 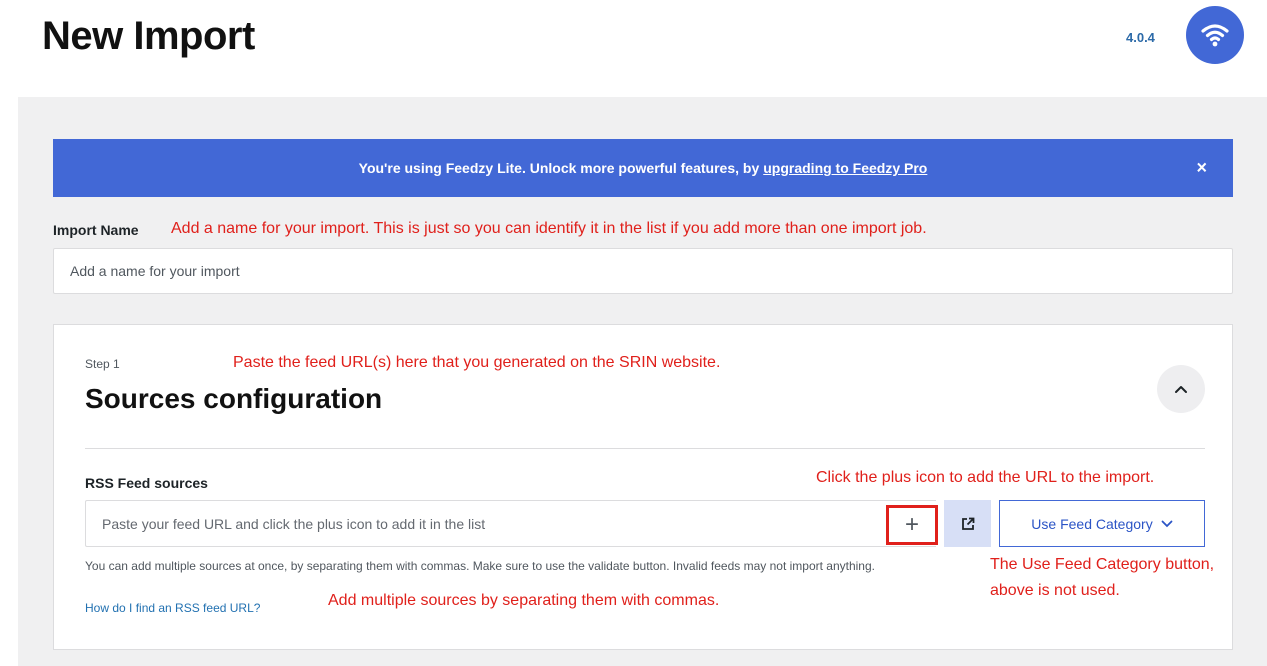 I want to click on version-label: 4.0.4, so click(x=1140, y=37).